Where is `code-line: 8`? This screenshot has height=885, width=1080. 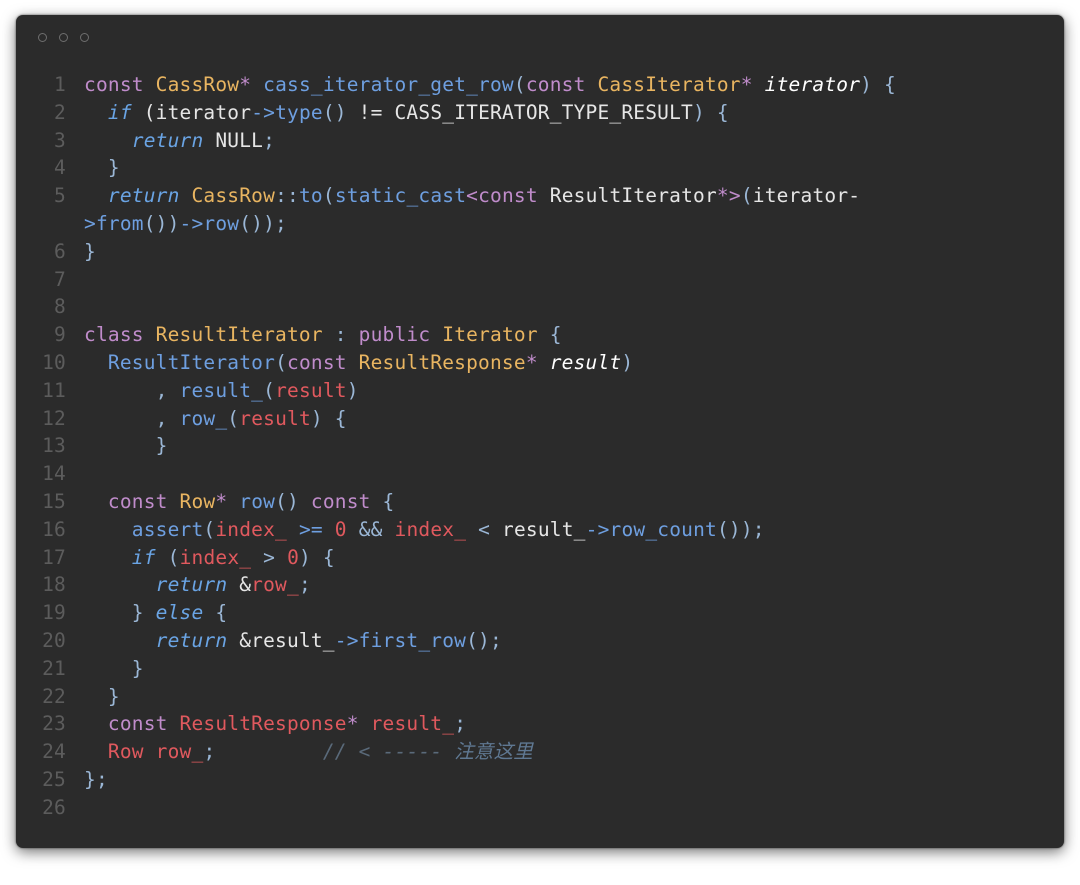 code-line: 8 is located at coordinates (540, 307).